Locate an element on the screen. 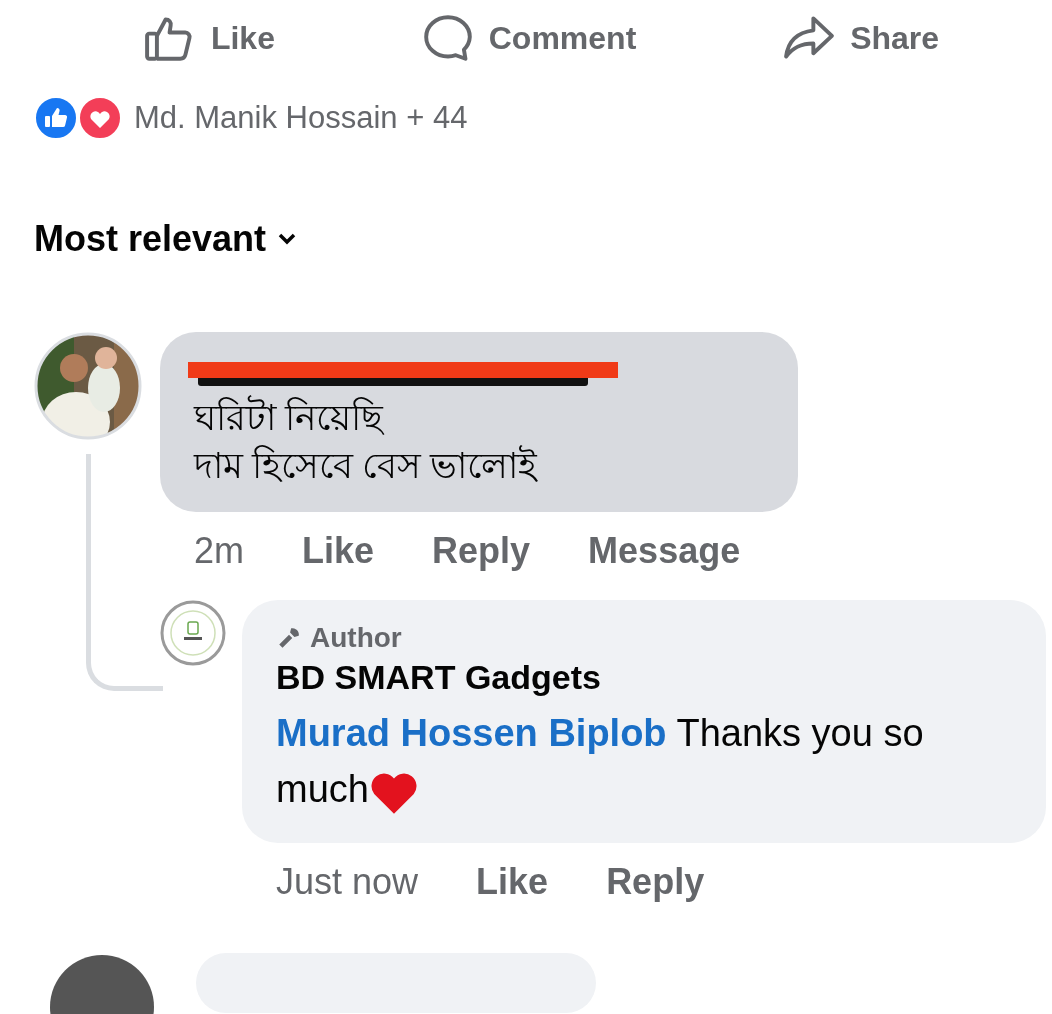 The height and width of the screenshot is (1014, 1052). author-label: Author is located at coordinates (356, 638).